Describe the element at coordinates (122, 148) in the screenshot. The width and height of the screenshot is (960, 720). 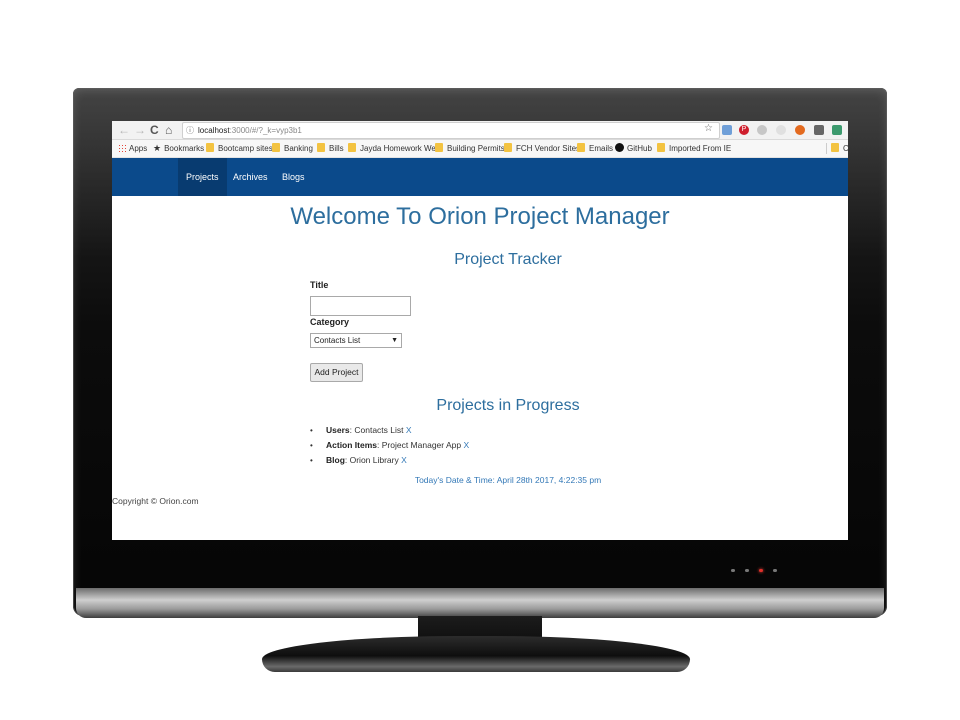
I see `apps-grid-icon` at that location.